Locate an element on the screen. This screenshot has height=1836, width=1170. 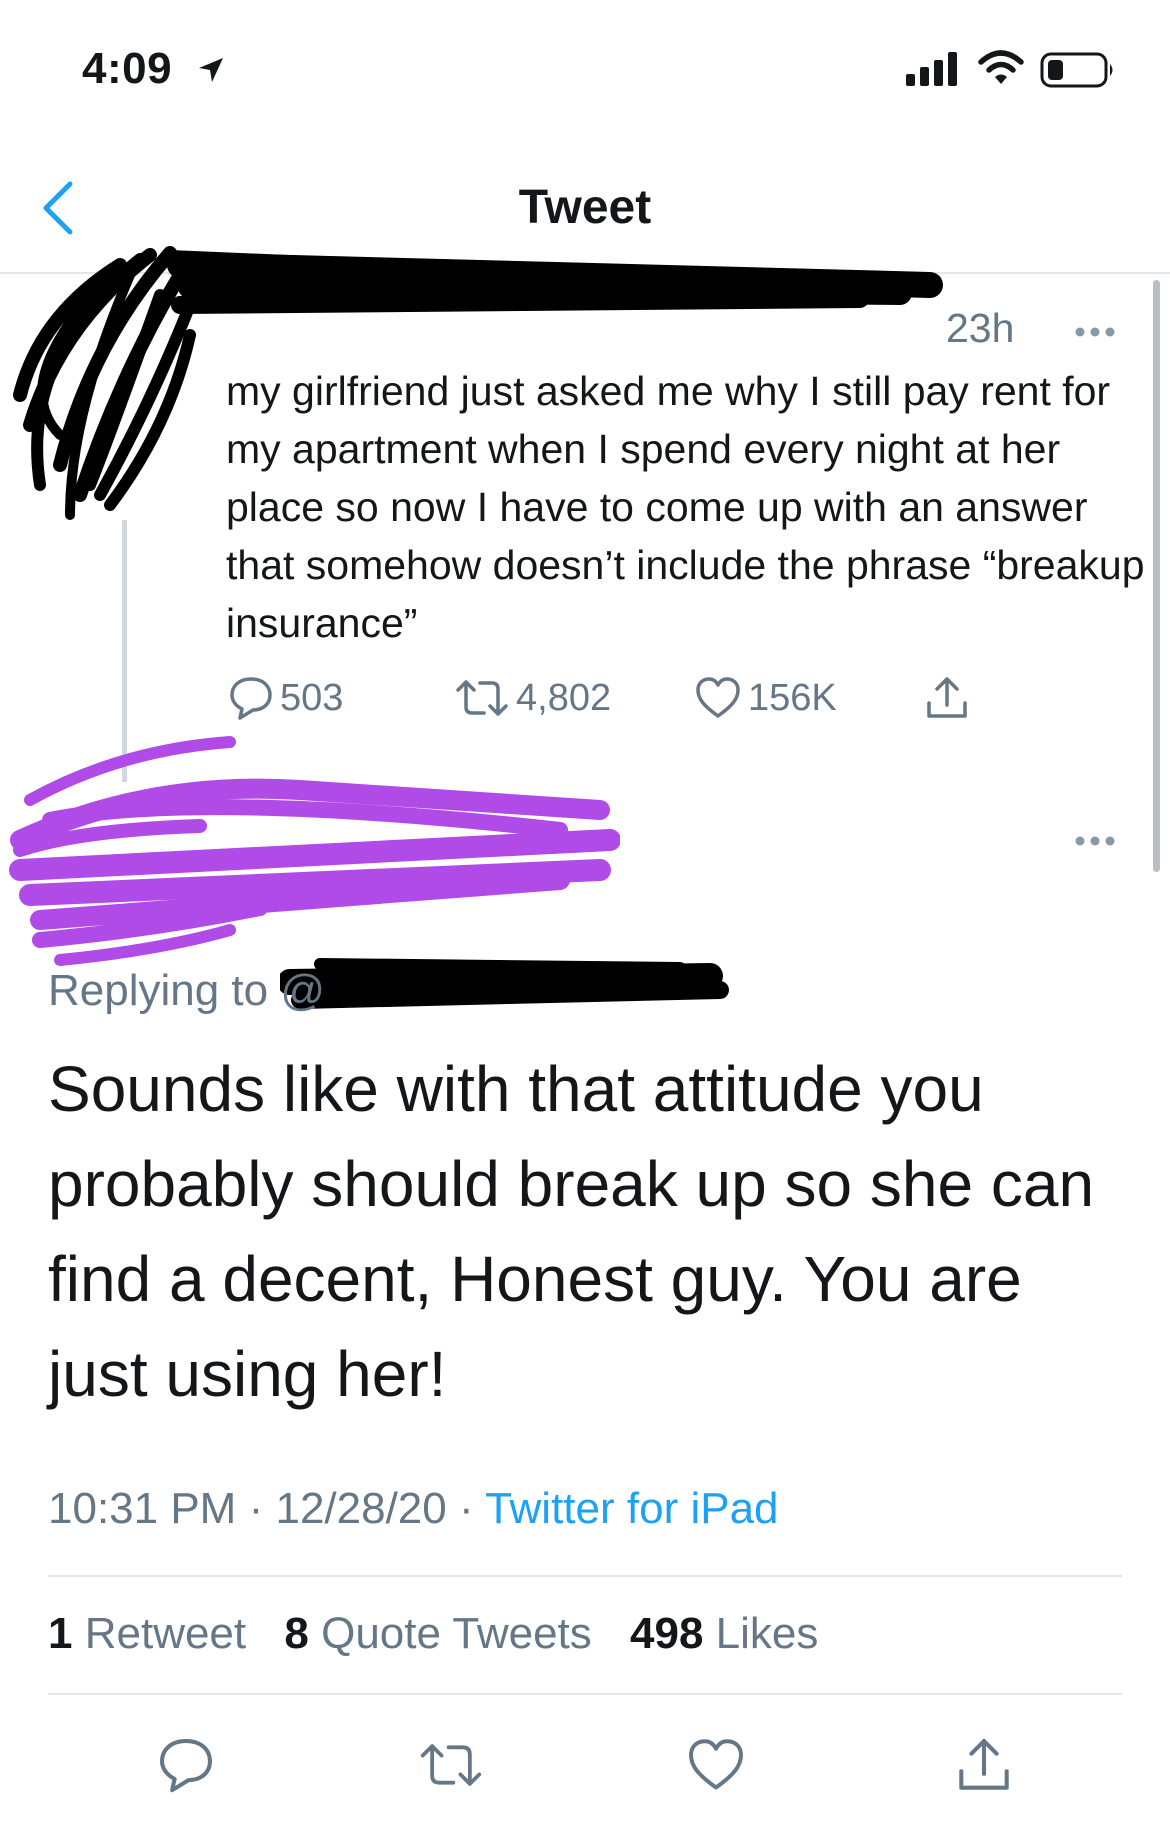
reply-icon is located at coordinates (186, 1766).